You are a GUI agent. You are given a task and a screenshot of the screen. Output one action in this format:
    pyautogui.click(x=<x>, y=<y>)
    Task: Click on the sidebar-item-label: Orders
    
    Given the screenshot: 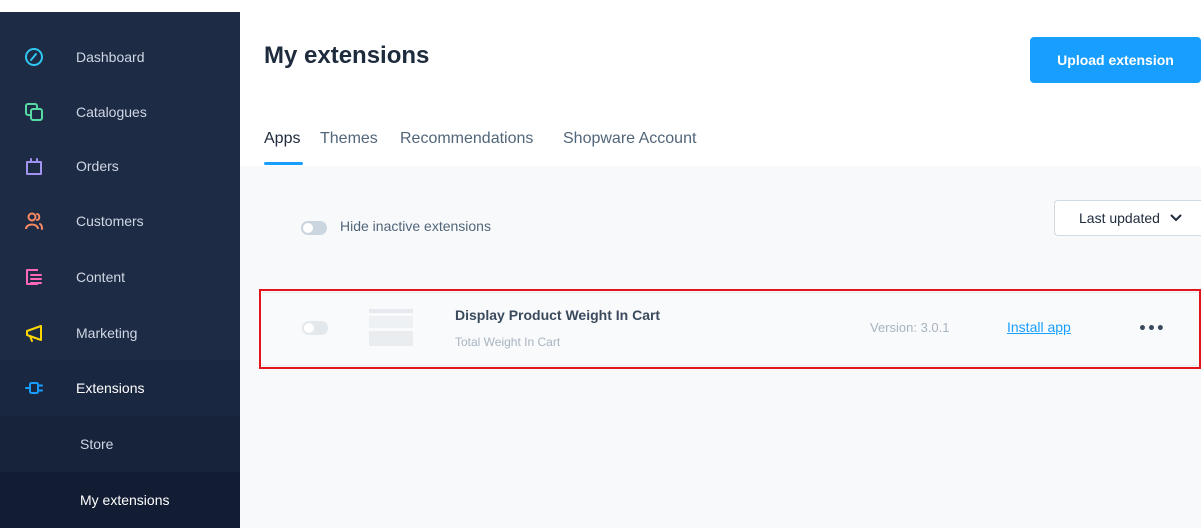 What is the action you would take?
    pyautogui.click(x=97, y=166)
    